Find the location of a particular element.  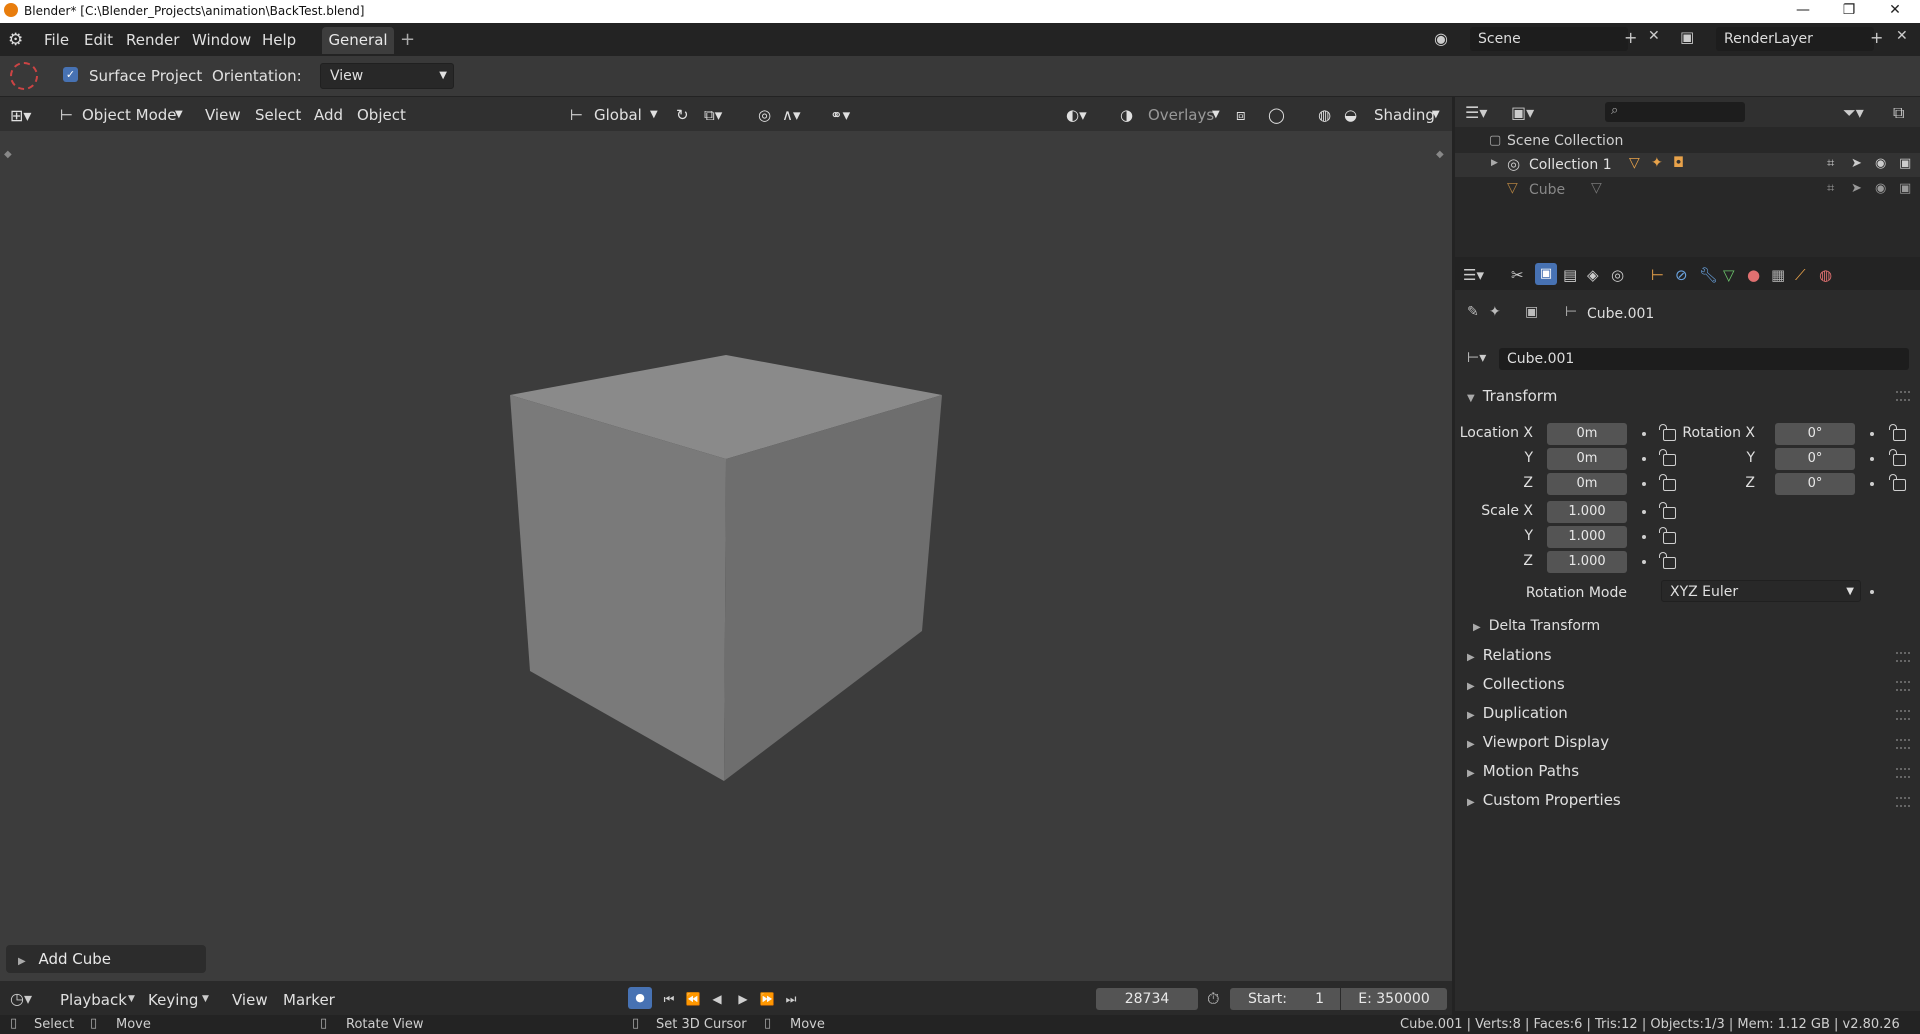

falloff-icon: ∧▾ is located at coordinates (791, 115).